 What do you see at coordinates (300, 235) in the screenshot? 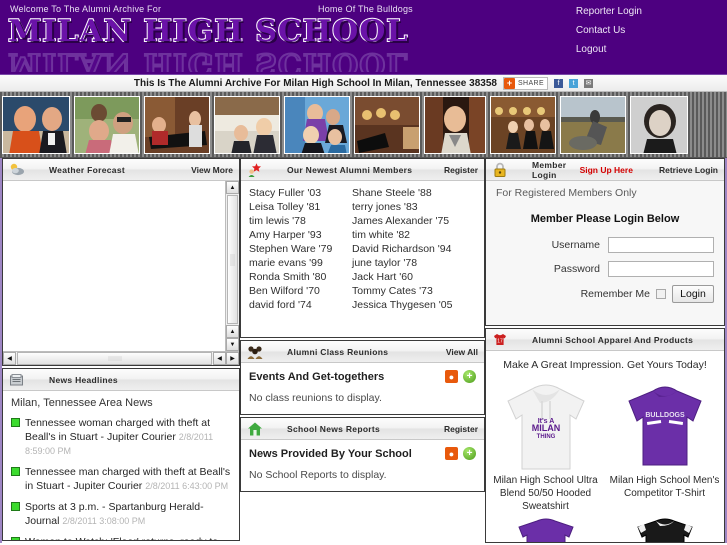
I see `alumni-member: Amy Harper '93` at bounding box center [300, 235].